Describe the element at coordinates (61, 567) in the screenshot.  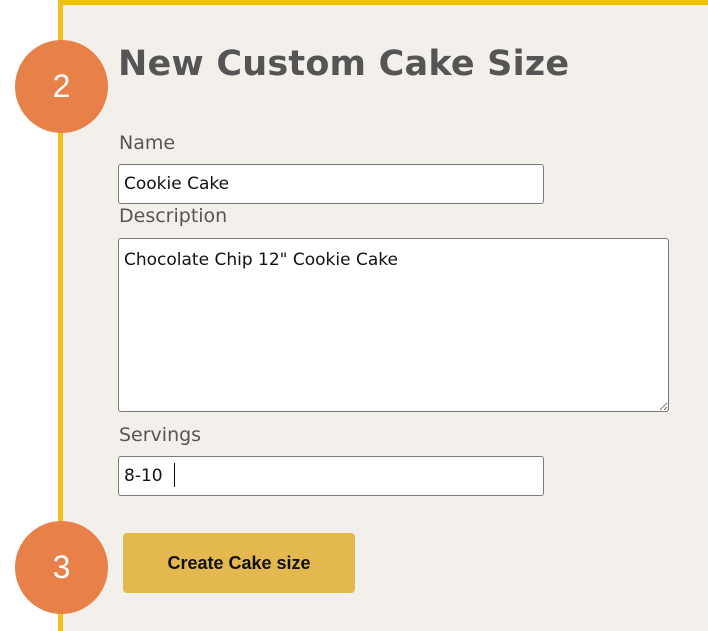
I see `step-3-badge: 3` at that location.